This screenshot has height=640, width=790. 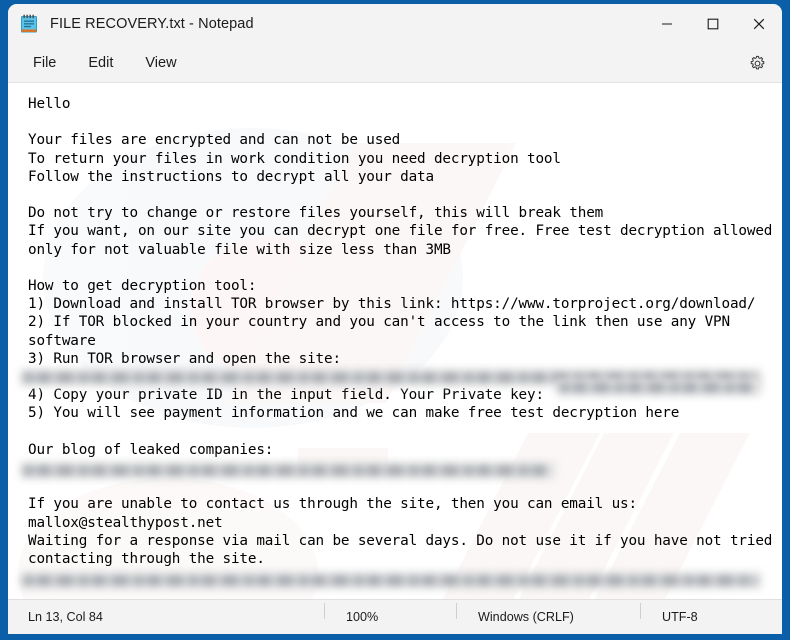 What do you see at coordinates (391, 580) in the screenshot?
I see `redacted-footer-address` at bounding box center [391, 580].